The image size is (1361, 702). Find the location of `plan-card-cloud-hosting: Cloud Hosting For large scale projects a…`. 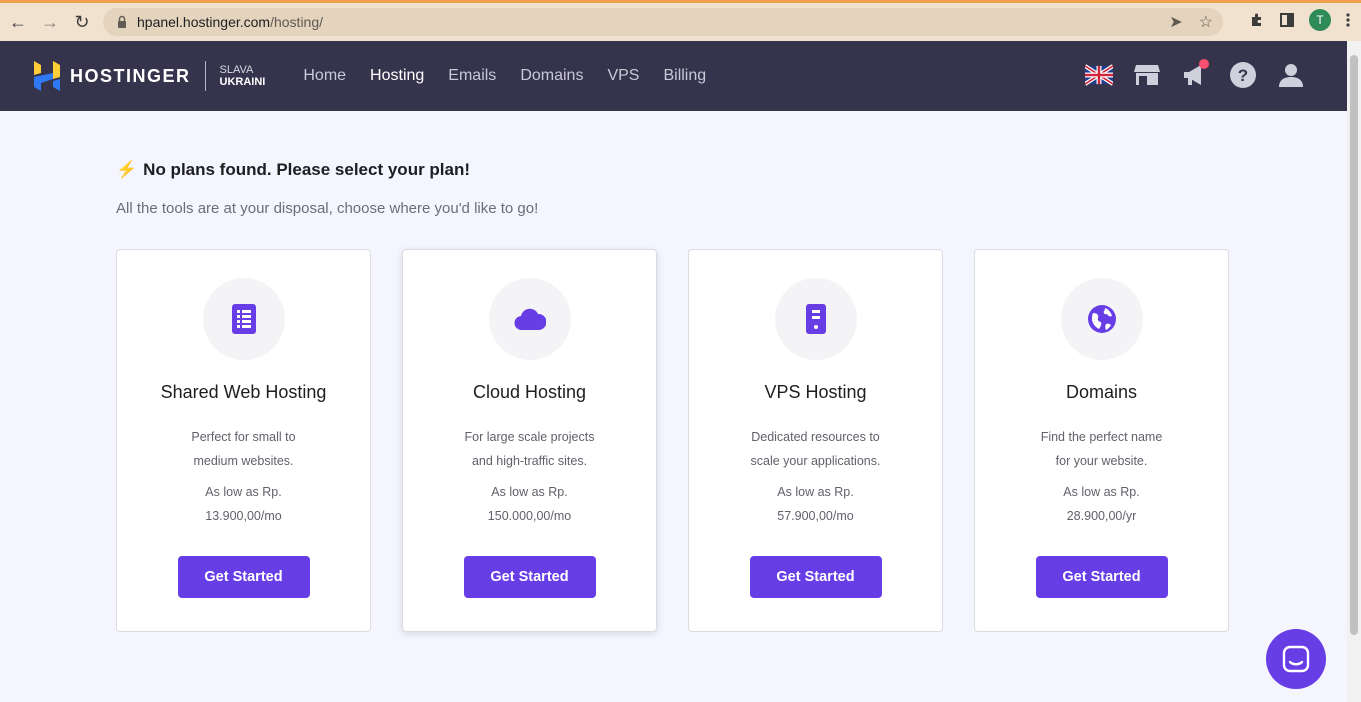

plan-card-cloud-hosting: Cloud Hosting For large scale projects a… is located at coordinates (529, 440).